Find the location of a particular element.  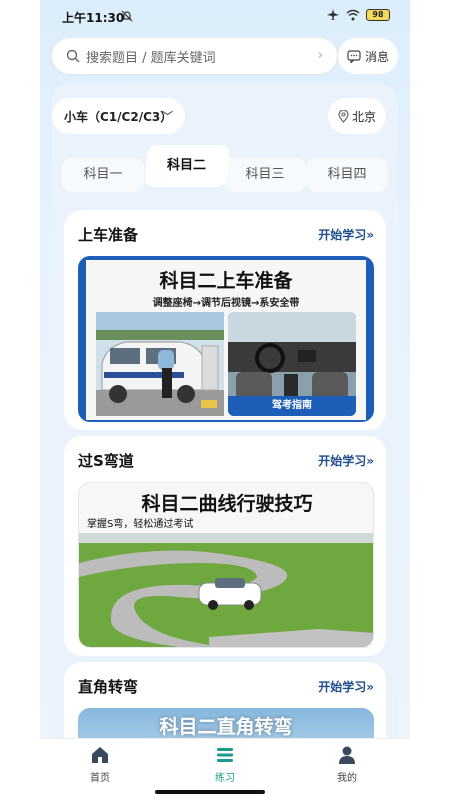

nav-practice: 练习 is located at coordinates (225, 764).